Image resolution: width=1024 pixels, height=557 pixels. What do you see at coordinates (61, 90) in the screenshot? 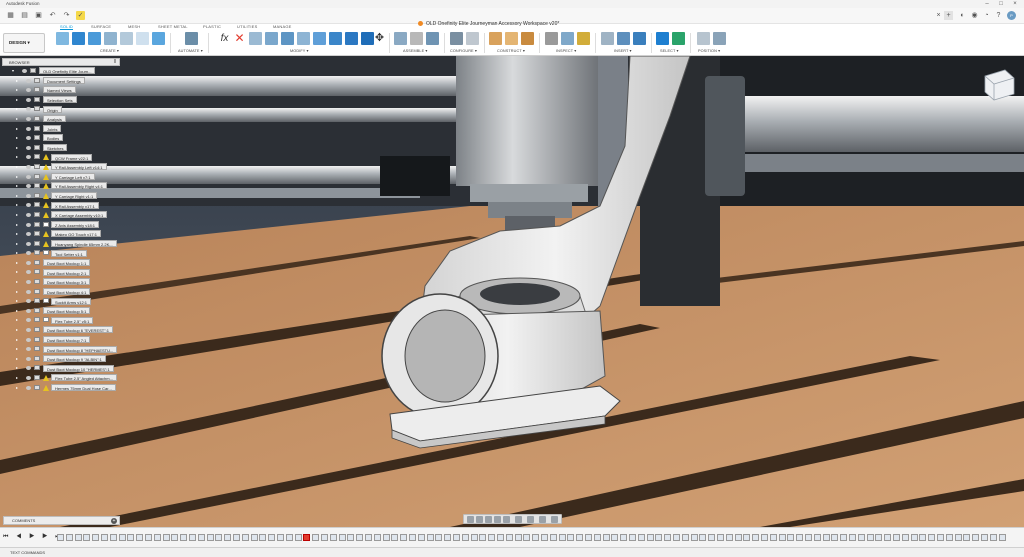
I see `browser-item: ▸ Named Views` at bounding box center [61, 90].